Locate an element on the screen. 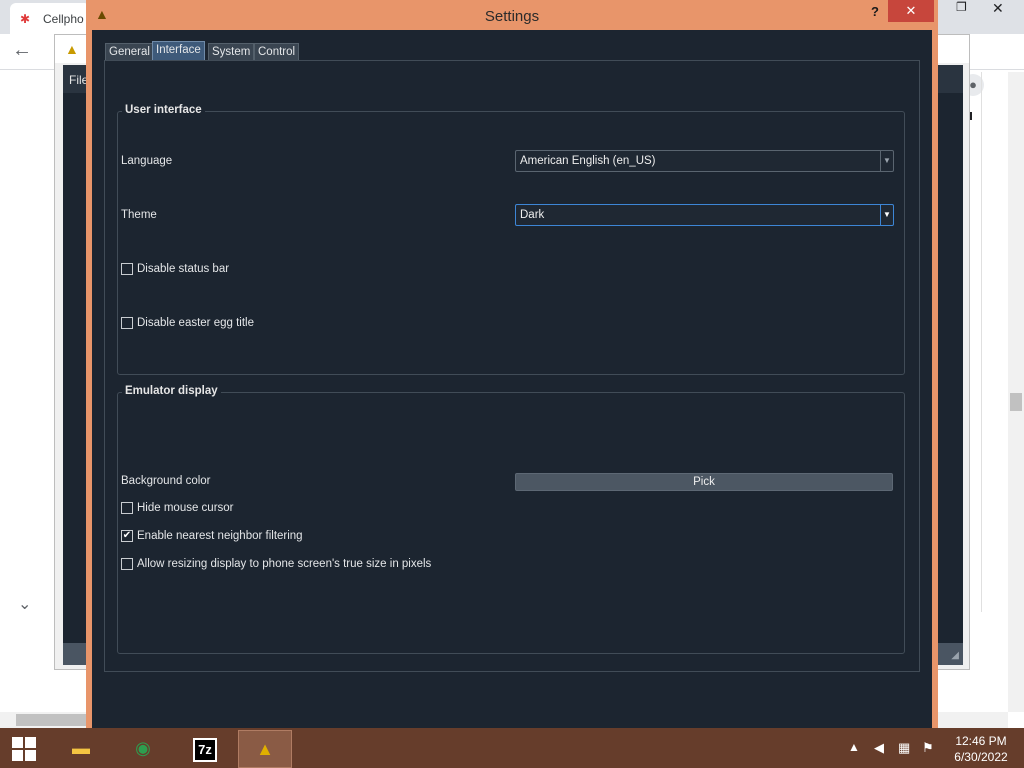  divider is located at coordinates (981, 342).